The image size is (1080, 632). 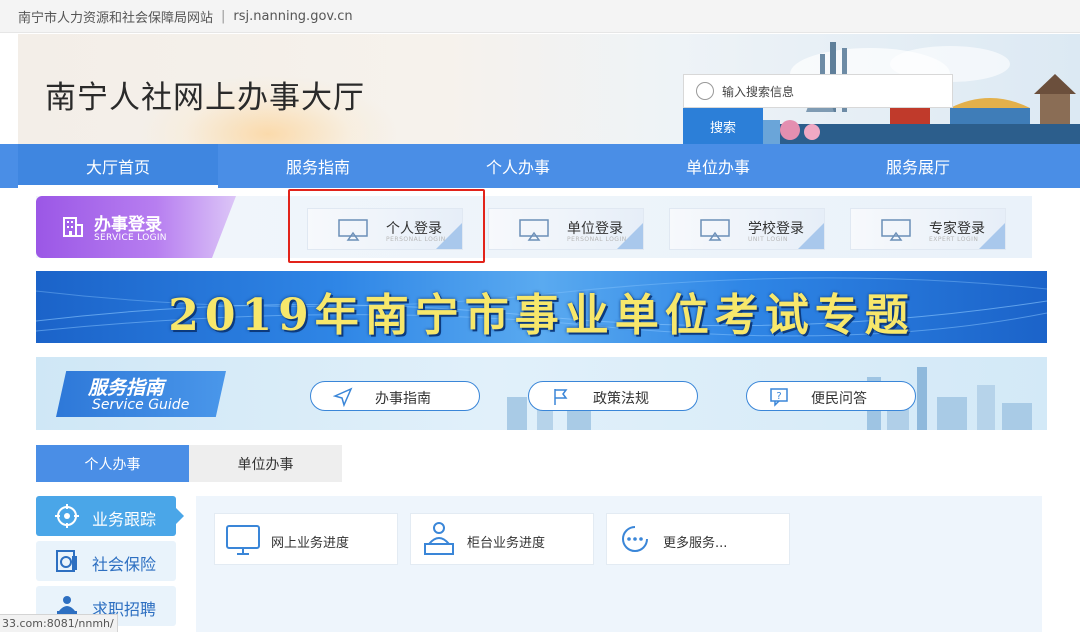 What do you see at coordinates (635, 539) in the screenshot?
I see `more-dots-icon` at bounding box center [635, 539].